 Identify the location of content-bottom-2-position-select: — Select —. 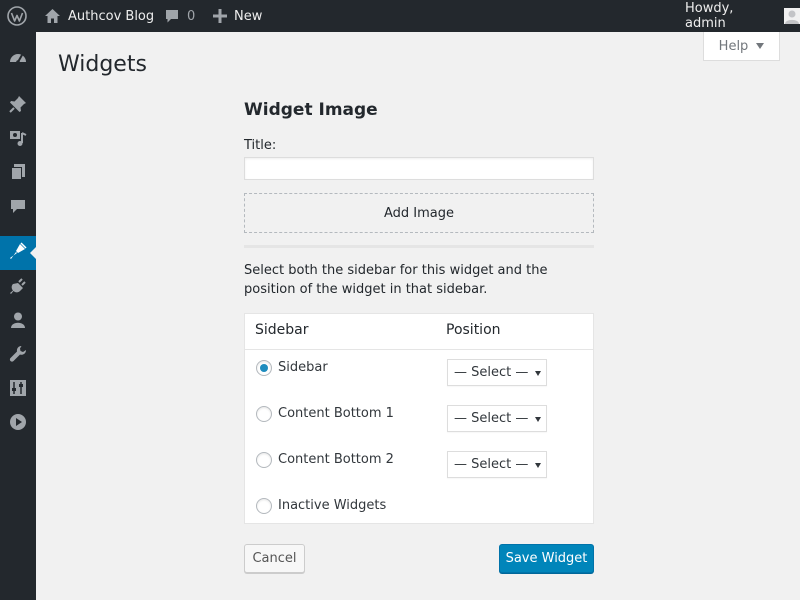
(497, 464).